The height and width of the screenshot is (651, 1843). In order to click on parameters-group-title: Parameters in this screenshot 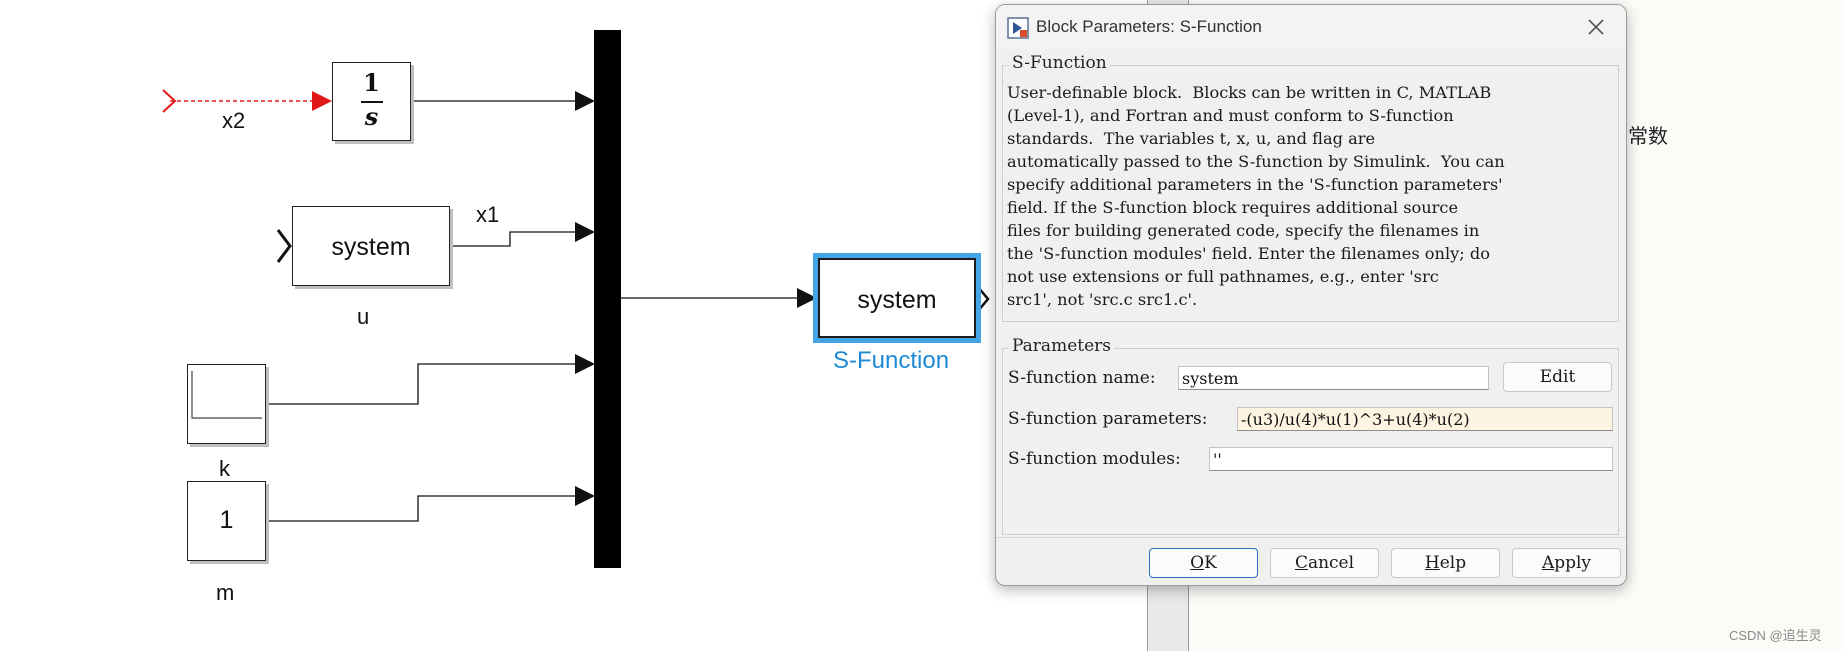, I will do `click(1061, 346)`.